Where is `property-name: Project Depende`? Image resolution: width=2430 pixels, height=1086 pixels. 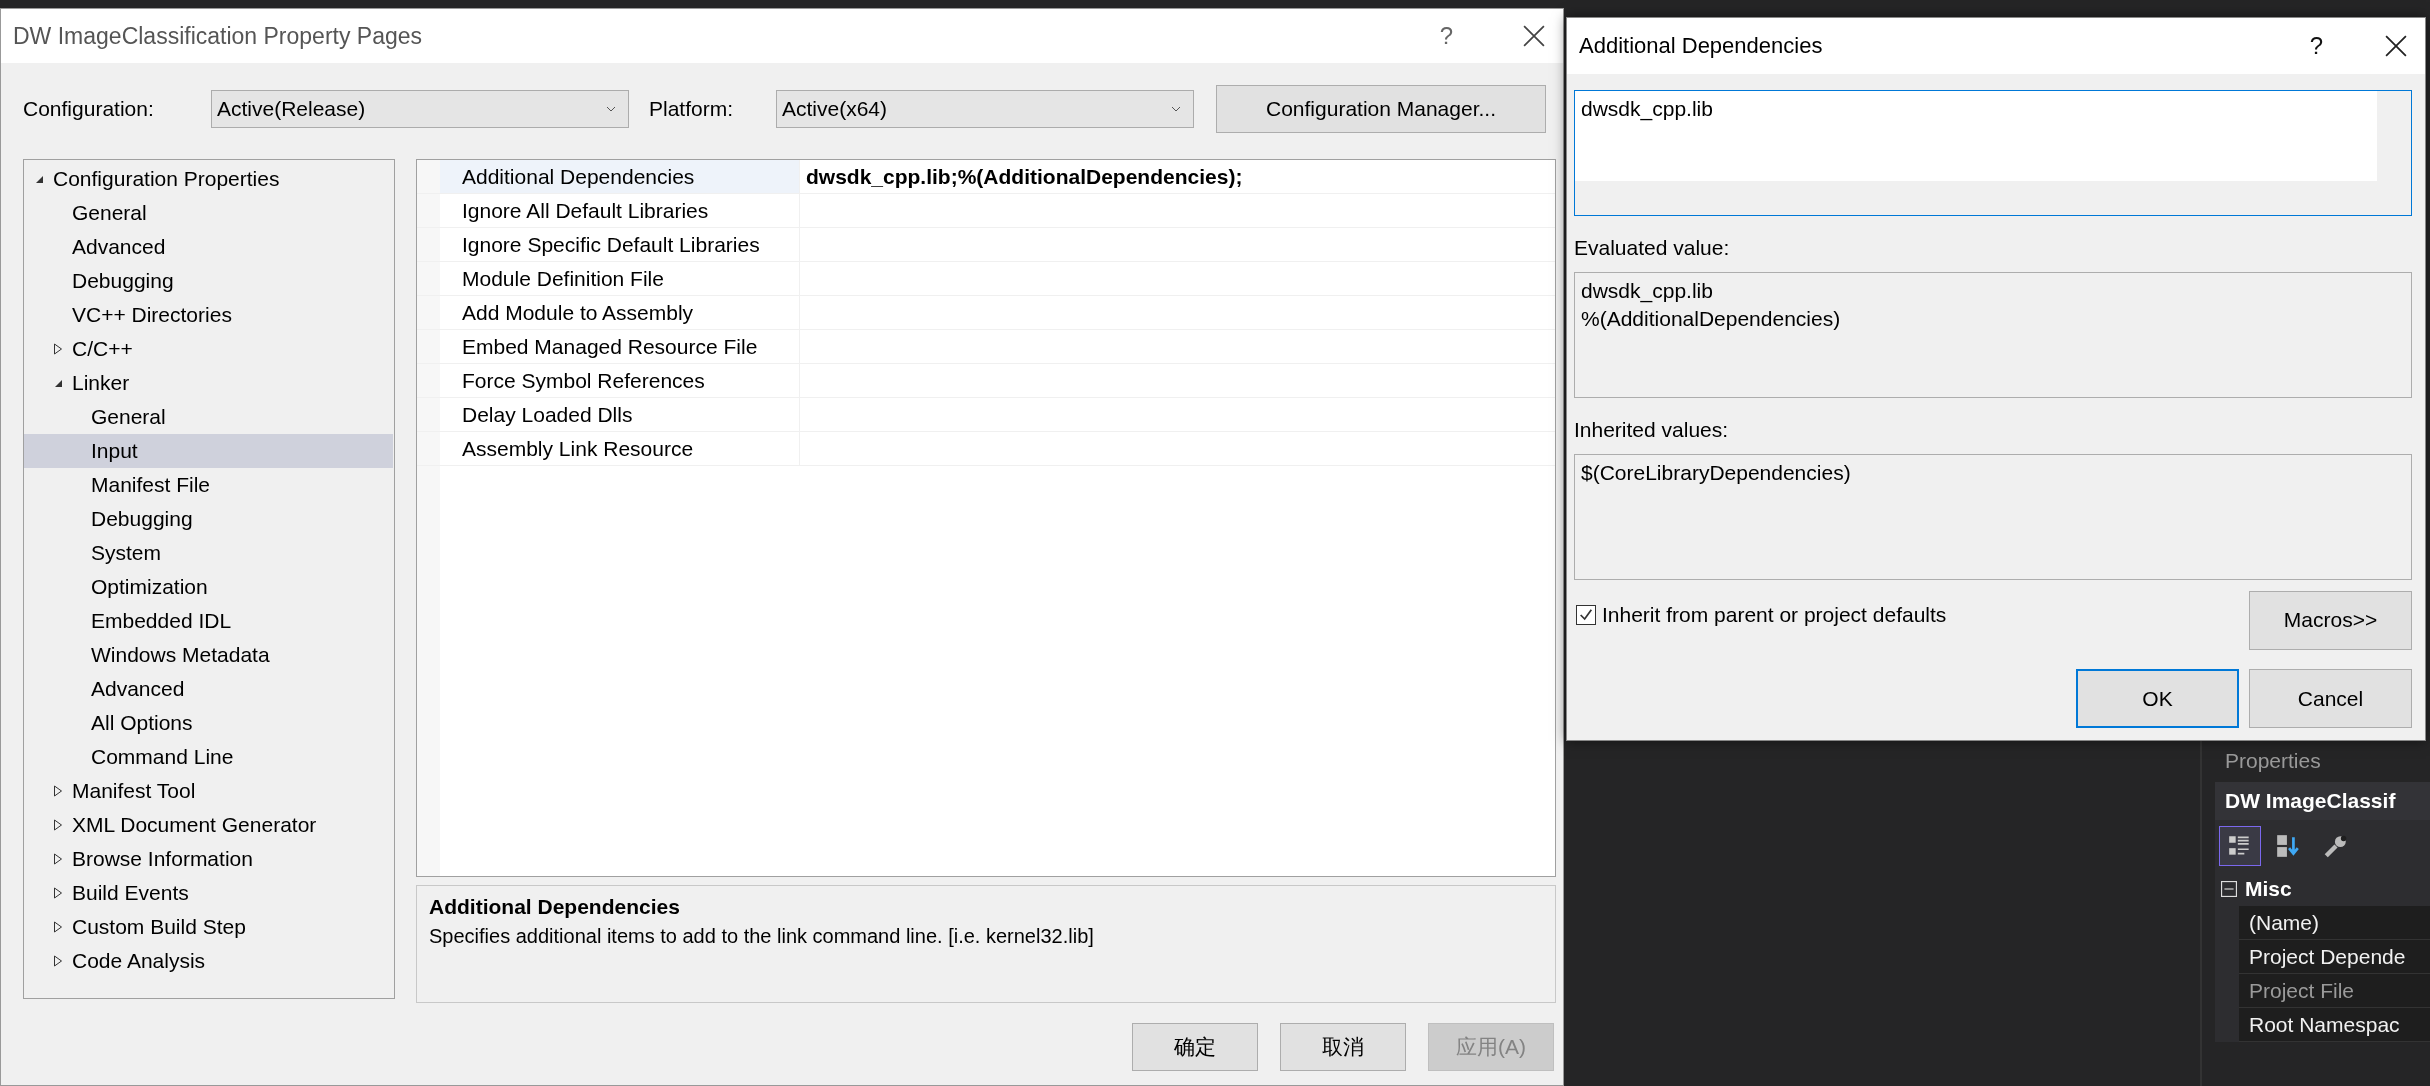
property-name: Project Depende is located at coordinates (2334, 957).